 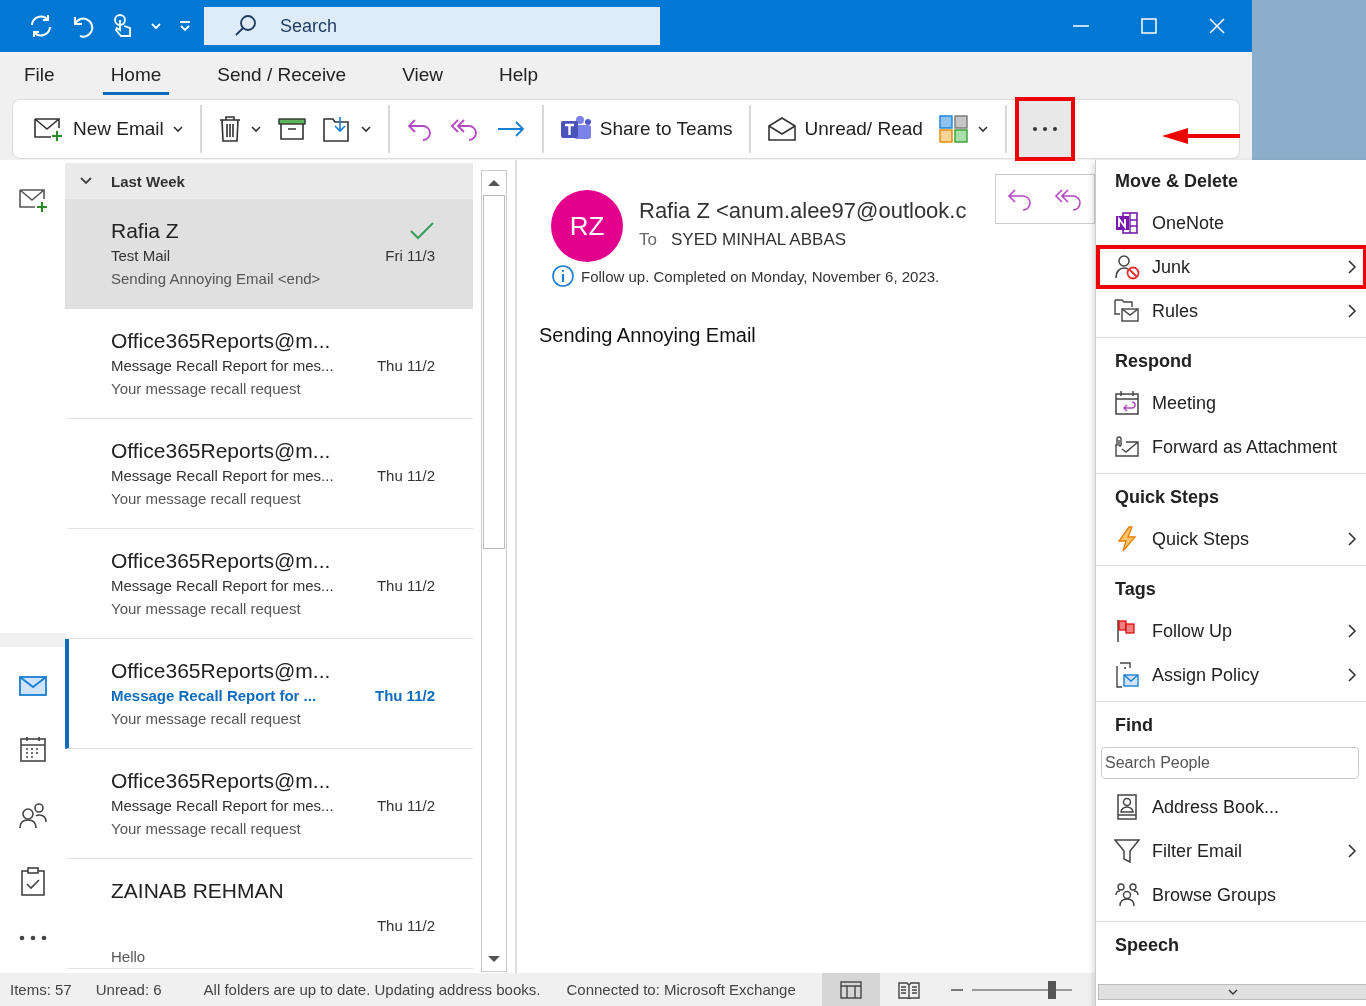 What do you see at coordinates (41, 989) in the screenshot?
I see `item-count: Items: 57` at bounding box center [41, 989].